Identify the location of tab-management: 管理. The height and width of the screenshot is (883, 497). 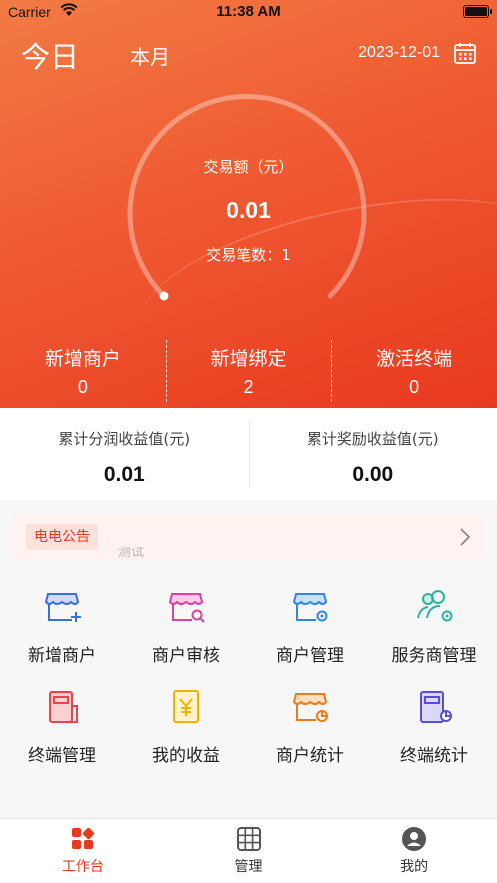
(249, 851).